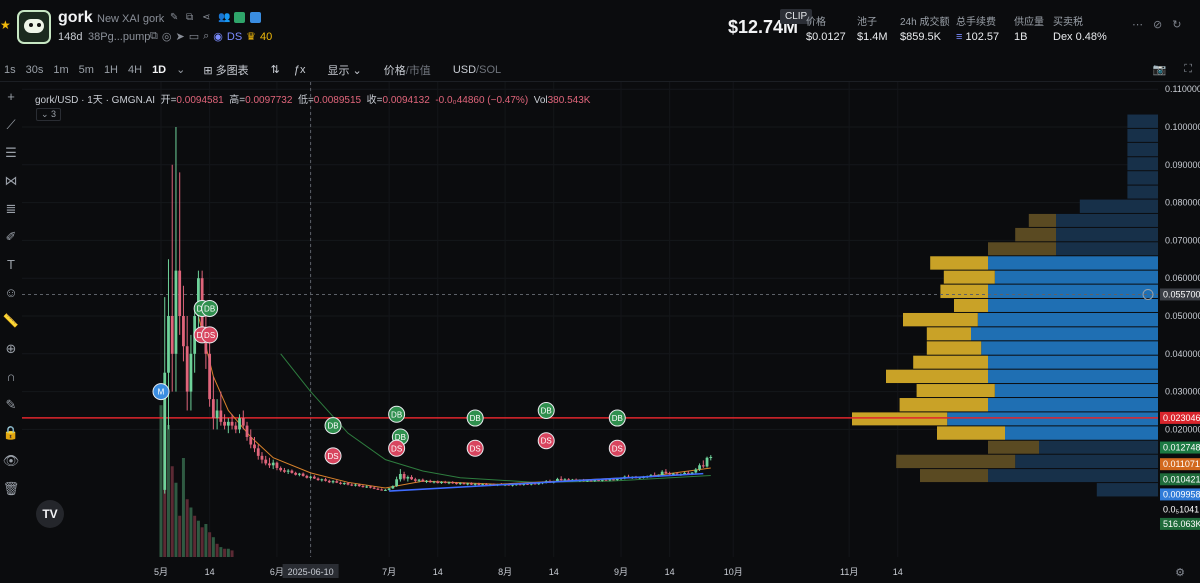 This screenshot has width=1200, height=583. What do you see at coordinates (175, 17) in the screenshot?
I see `edit-icon: ✎` at bounding box center [175, 17].